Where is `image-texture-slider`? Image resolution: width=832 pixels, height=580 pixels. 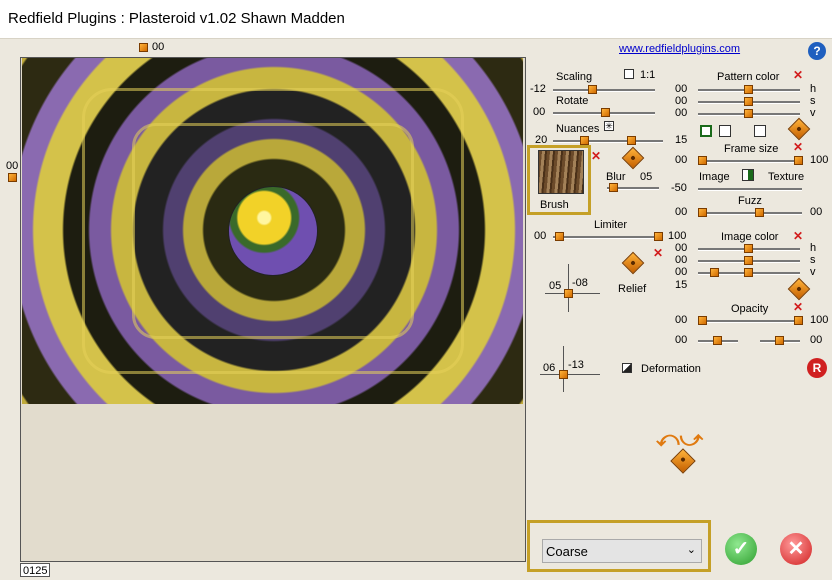 image-texture-slider is located at coordinates (750, 189).